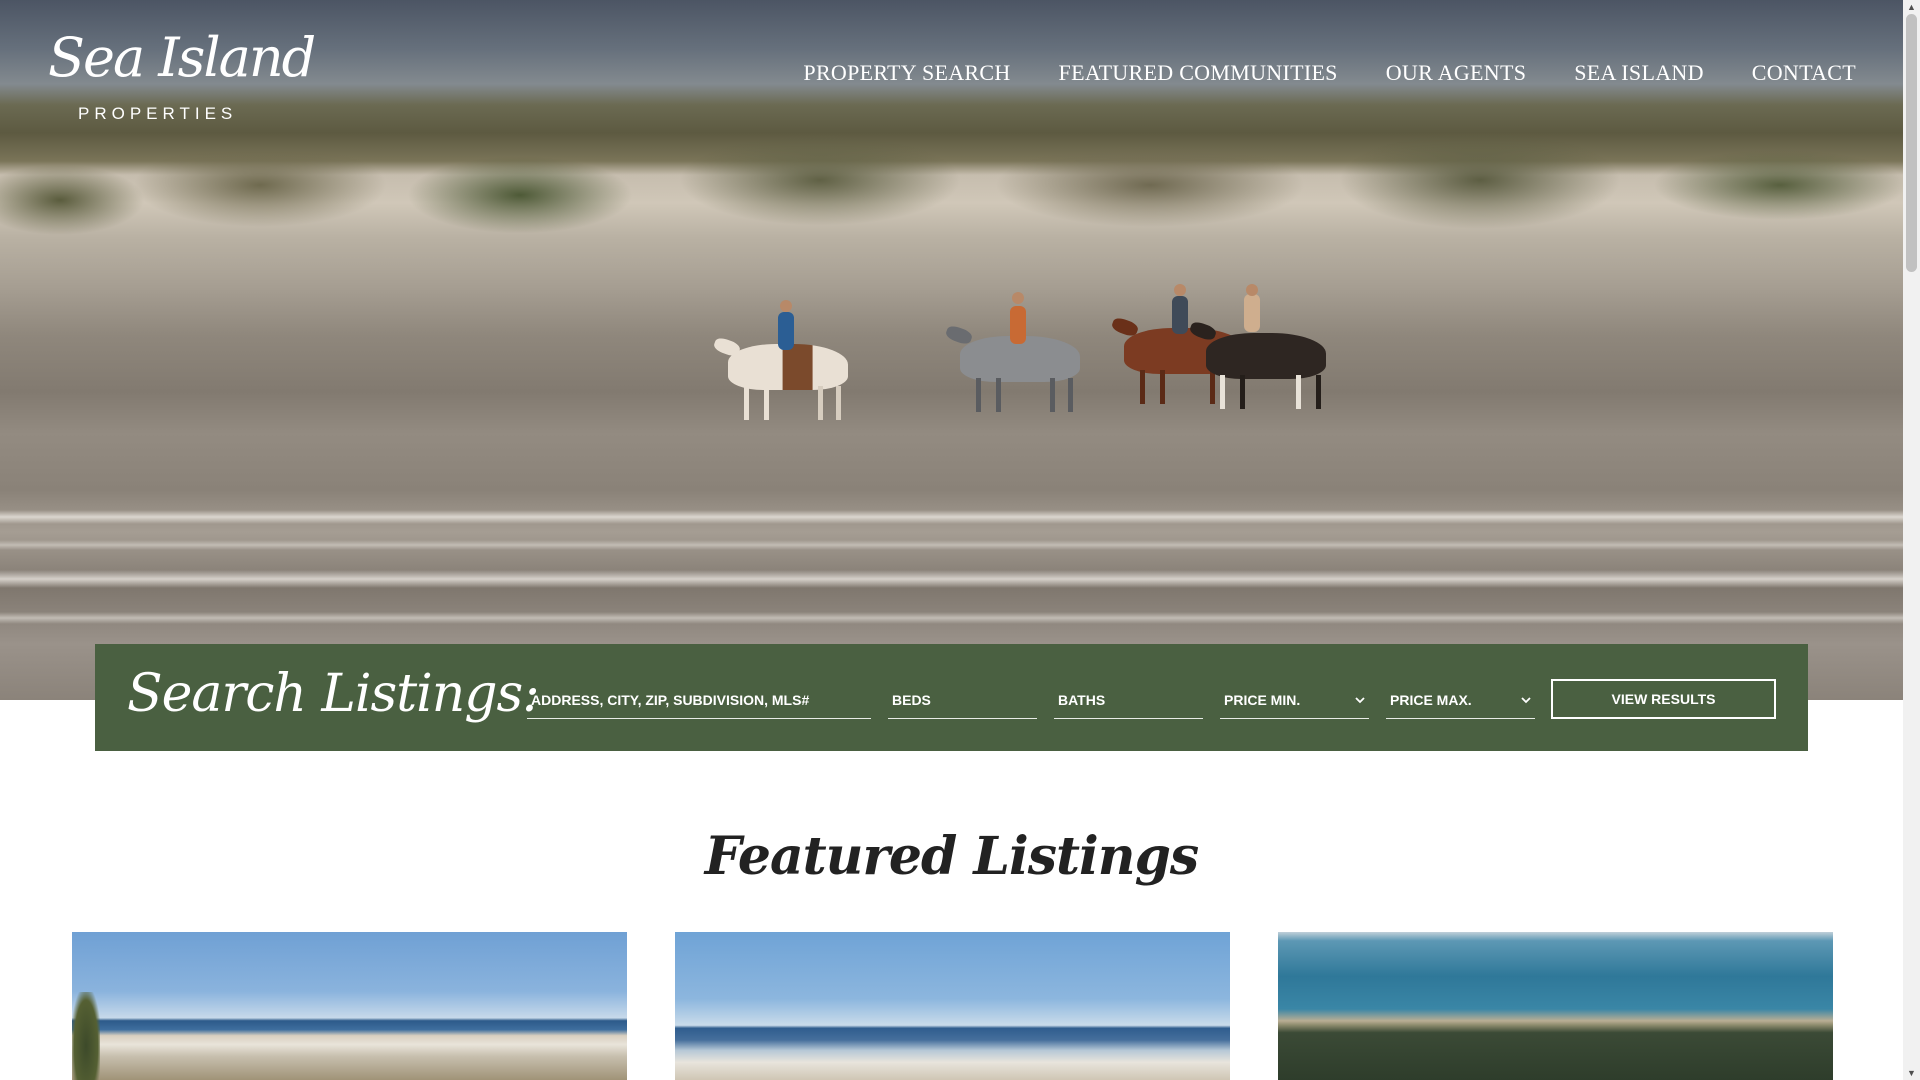  Describe the element at coordinates (182, 57) in the screenshot. I see `logo-script: Sea Island` at that location.